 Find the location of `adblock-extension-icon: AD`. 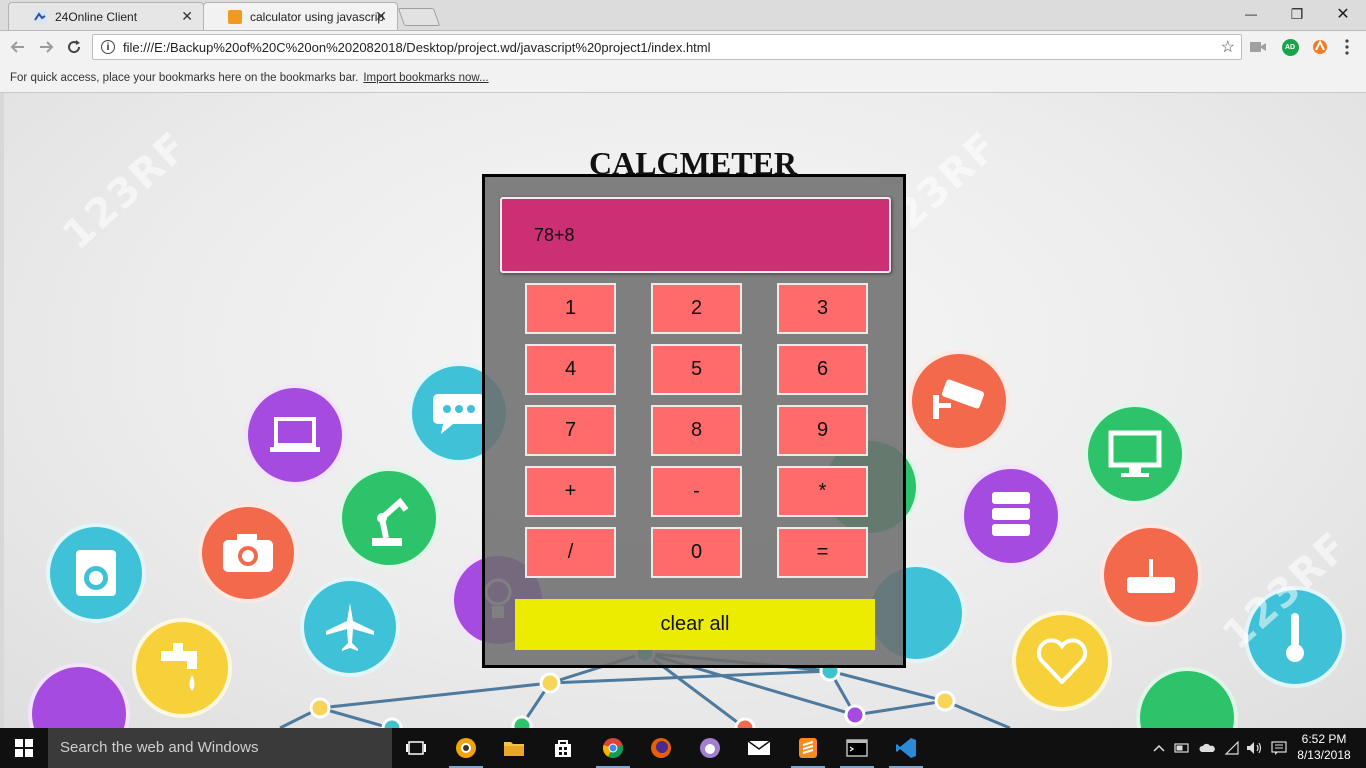

adblock-extension-icon: AD is located at coordinates (1290, 47).